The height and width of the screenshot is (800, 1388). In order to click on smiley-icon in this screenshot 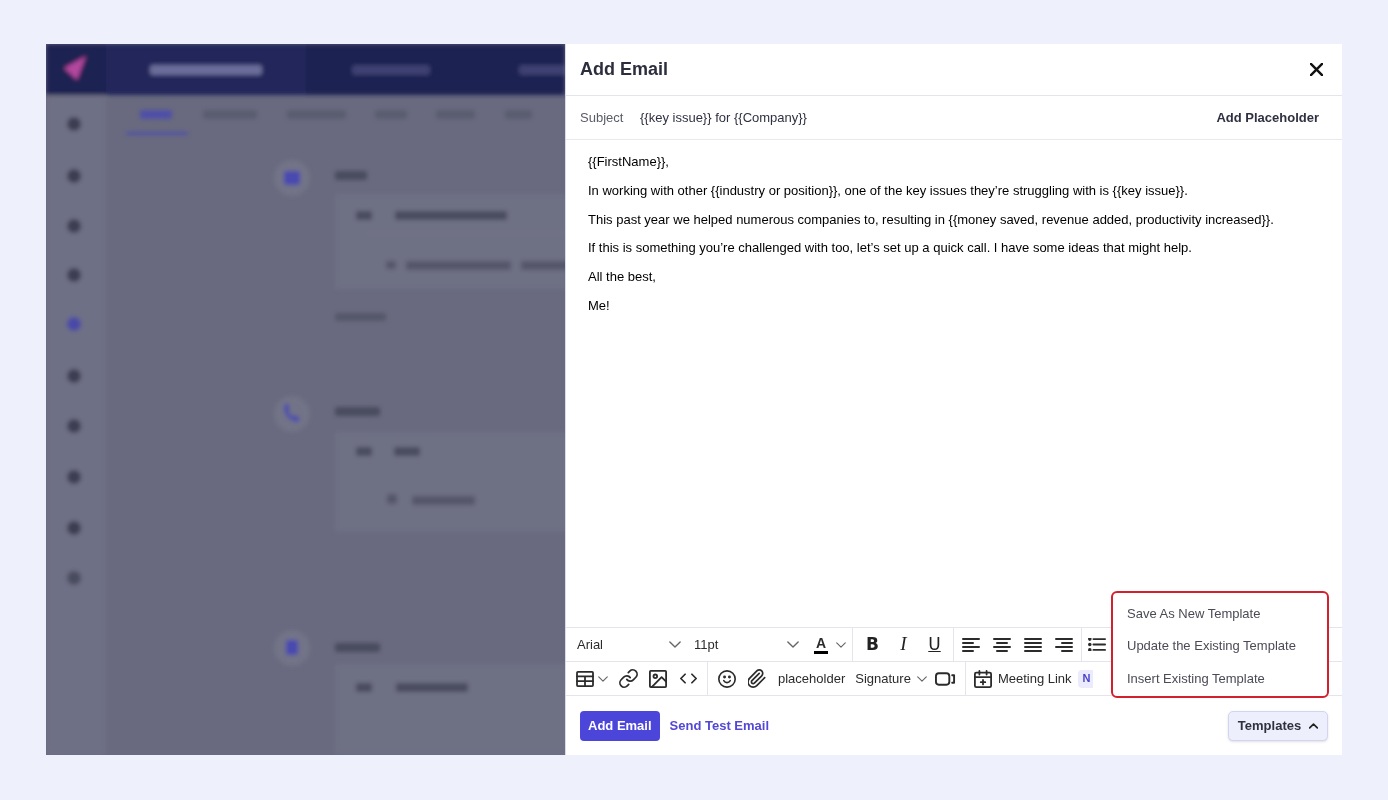, I will do `click(727, 678)`.